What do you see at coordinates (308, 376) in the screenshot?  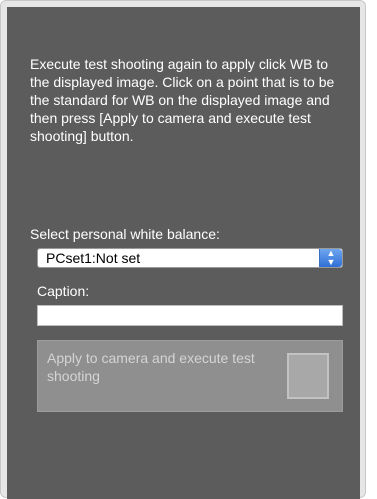 I see `apply-button-icon` at bounding box center [308, 376].